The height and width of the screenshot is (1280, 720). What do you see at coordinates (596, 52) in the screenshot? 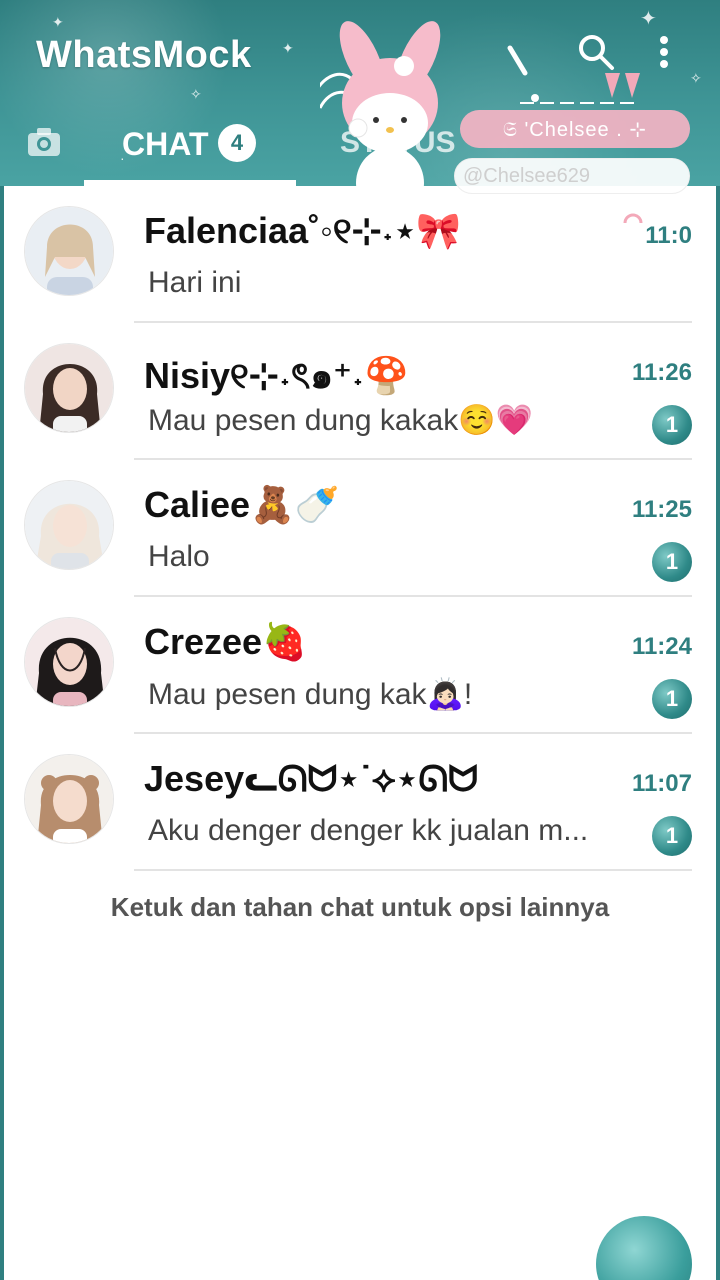
I see `search-icon` at bounding box center [596, 52].